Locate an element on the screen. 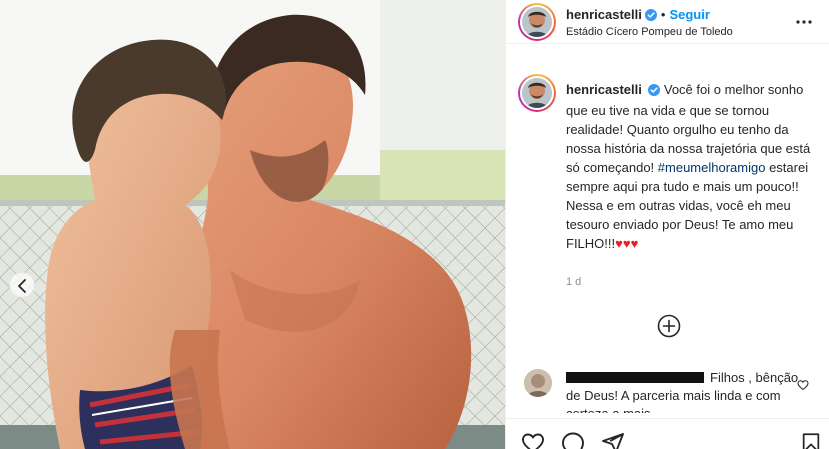 The width and height of the screenshot is (829, 449). bookmark-icon is located at coordinates (811, 441).